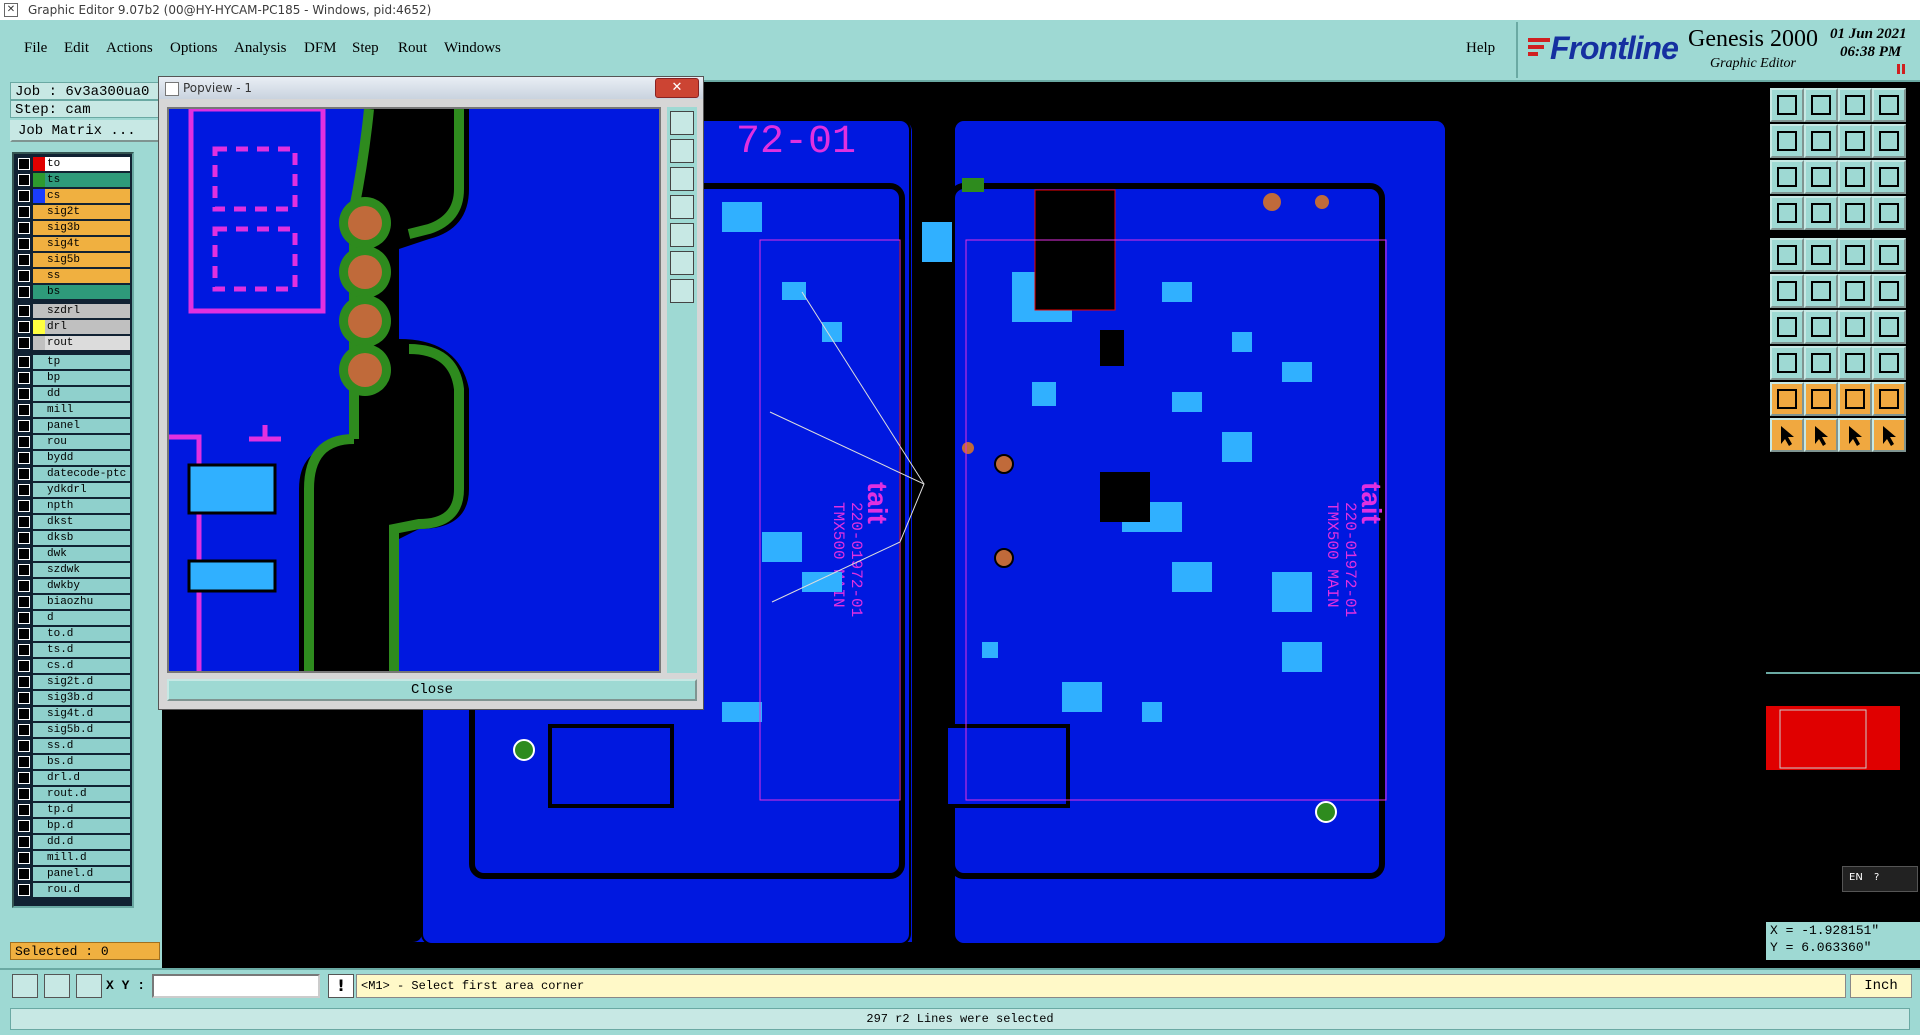  Describe the element at coordinates (194, 48) in the screenshot. I see `menu-options: Options` at that location.